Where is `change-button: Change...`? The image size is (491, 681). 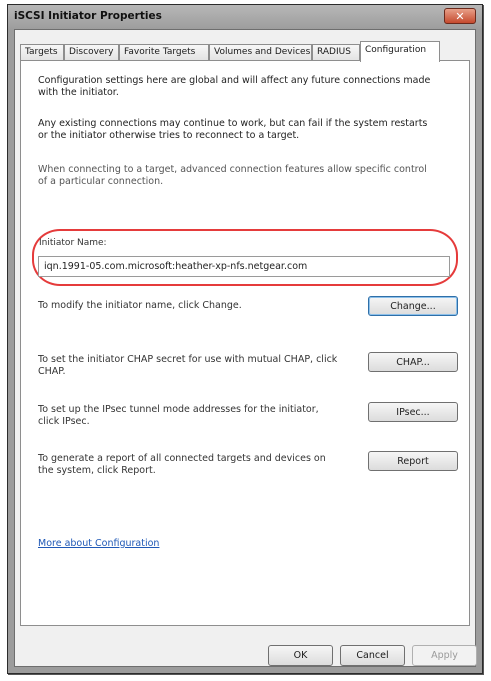
change-button: Change... is located at coordinates (413, 306).